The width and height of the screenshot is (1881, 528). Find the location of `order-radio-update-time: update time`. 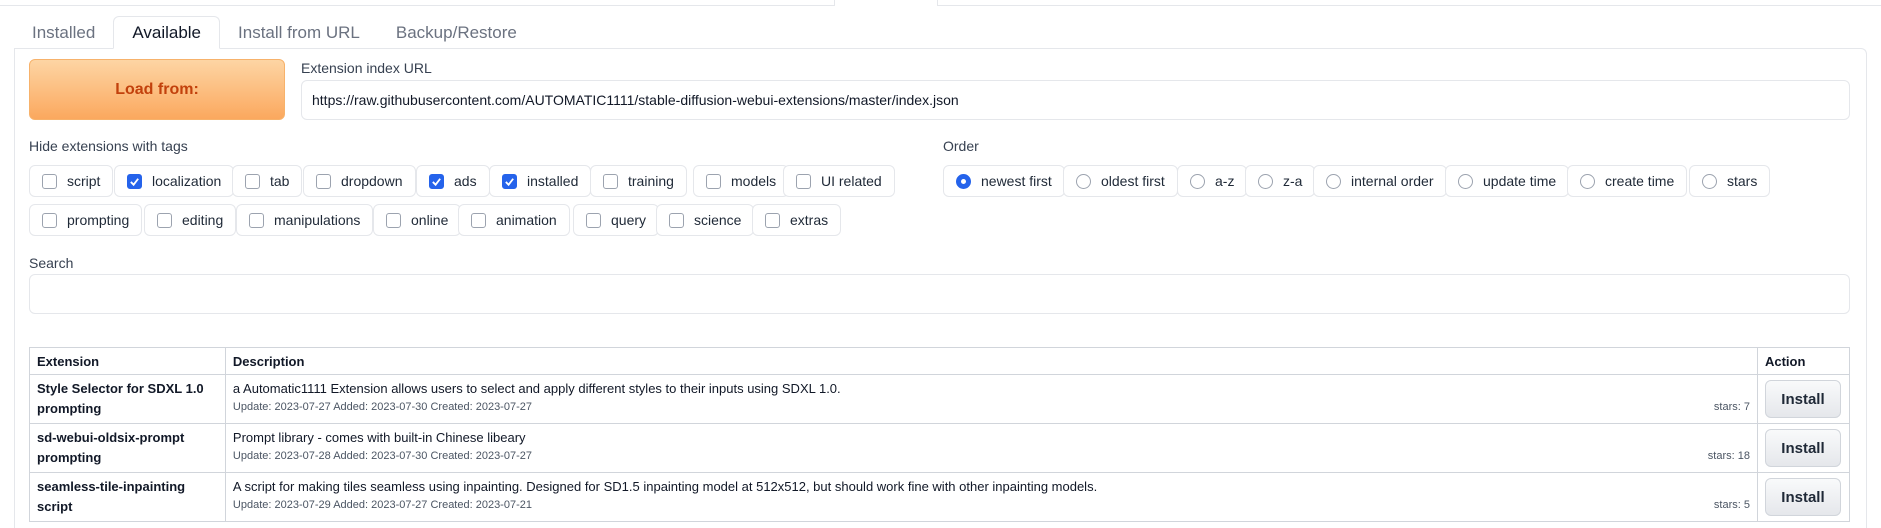

order-radio-update-time: update time is located at coordinates (1507, 181).